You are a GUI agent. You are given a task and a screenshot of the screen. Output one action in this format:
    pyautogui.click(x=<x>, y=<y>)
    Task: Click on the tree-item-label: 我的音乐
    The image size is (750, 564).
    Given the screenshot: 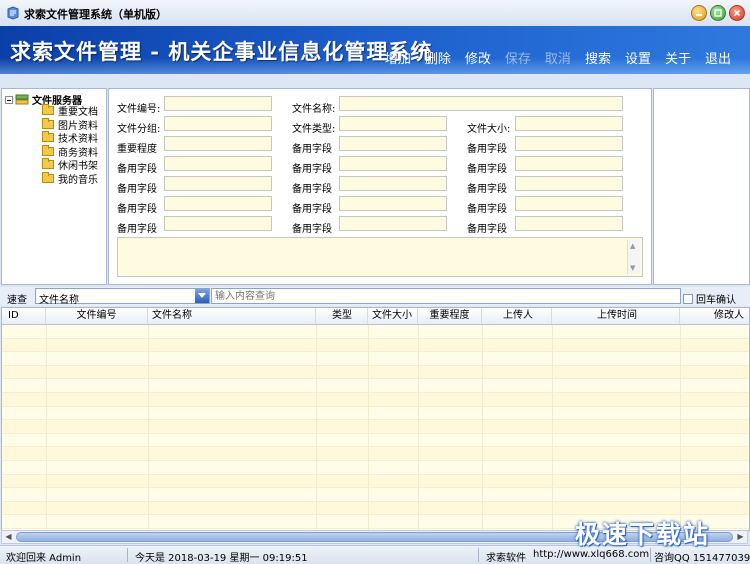 What is the action you would take?
    pyautogui.click(x=78, y=180)
    